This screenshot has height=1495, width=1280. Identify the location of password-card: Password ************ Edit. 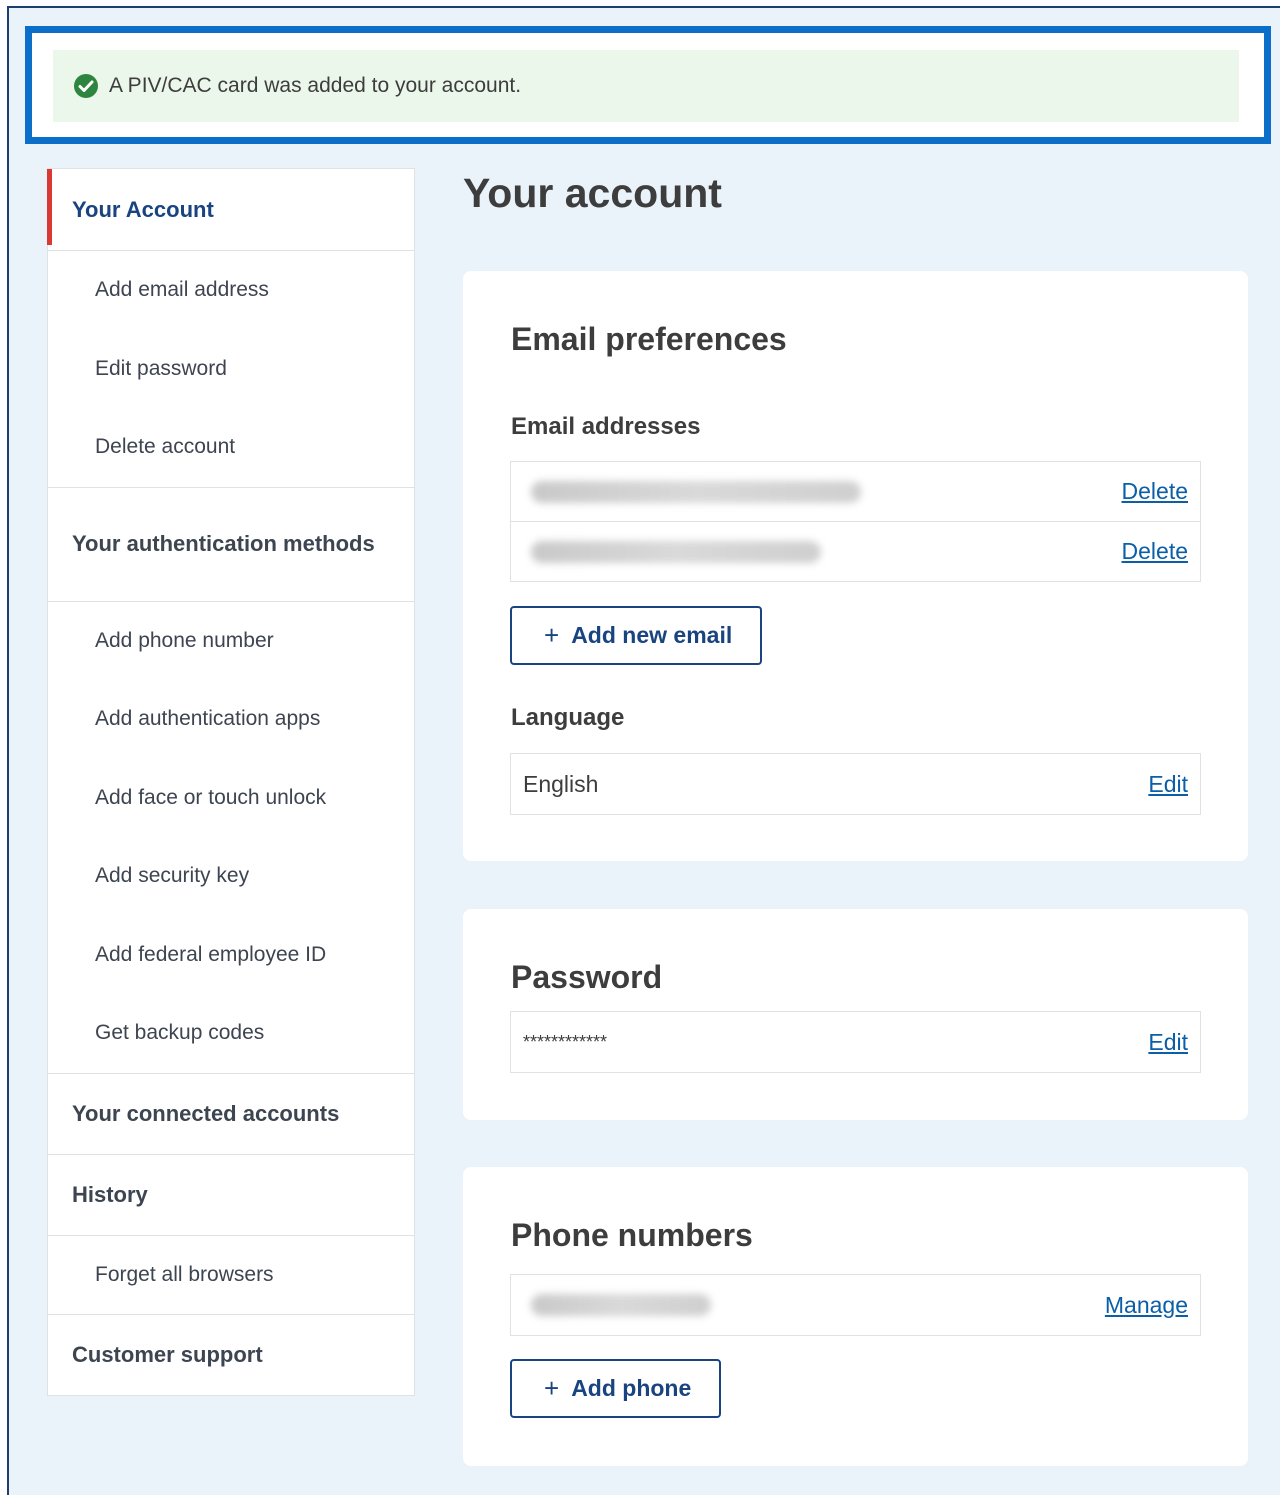
(855, 1014).